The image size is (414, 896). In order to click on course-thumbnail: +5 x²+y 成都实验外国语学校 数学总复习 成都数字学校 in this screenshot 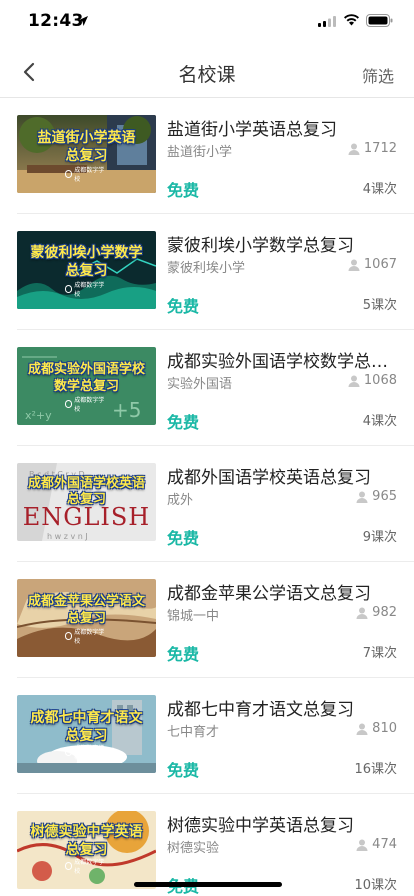, I will do `click(86, 386)`.